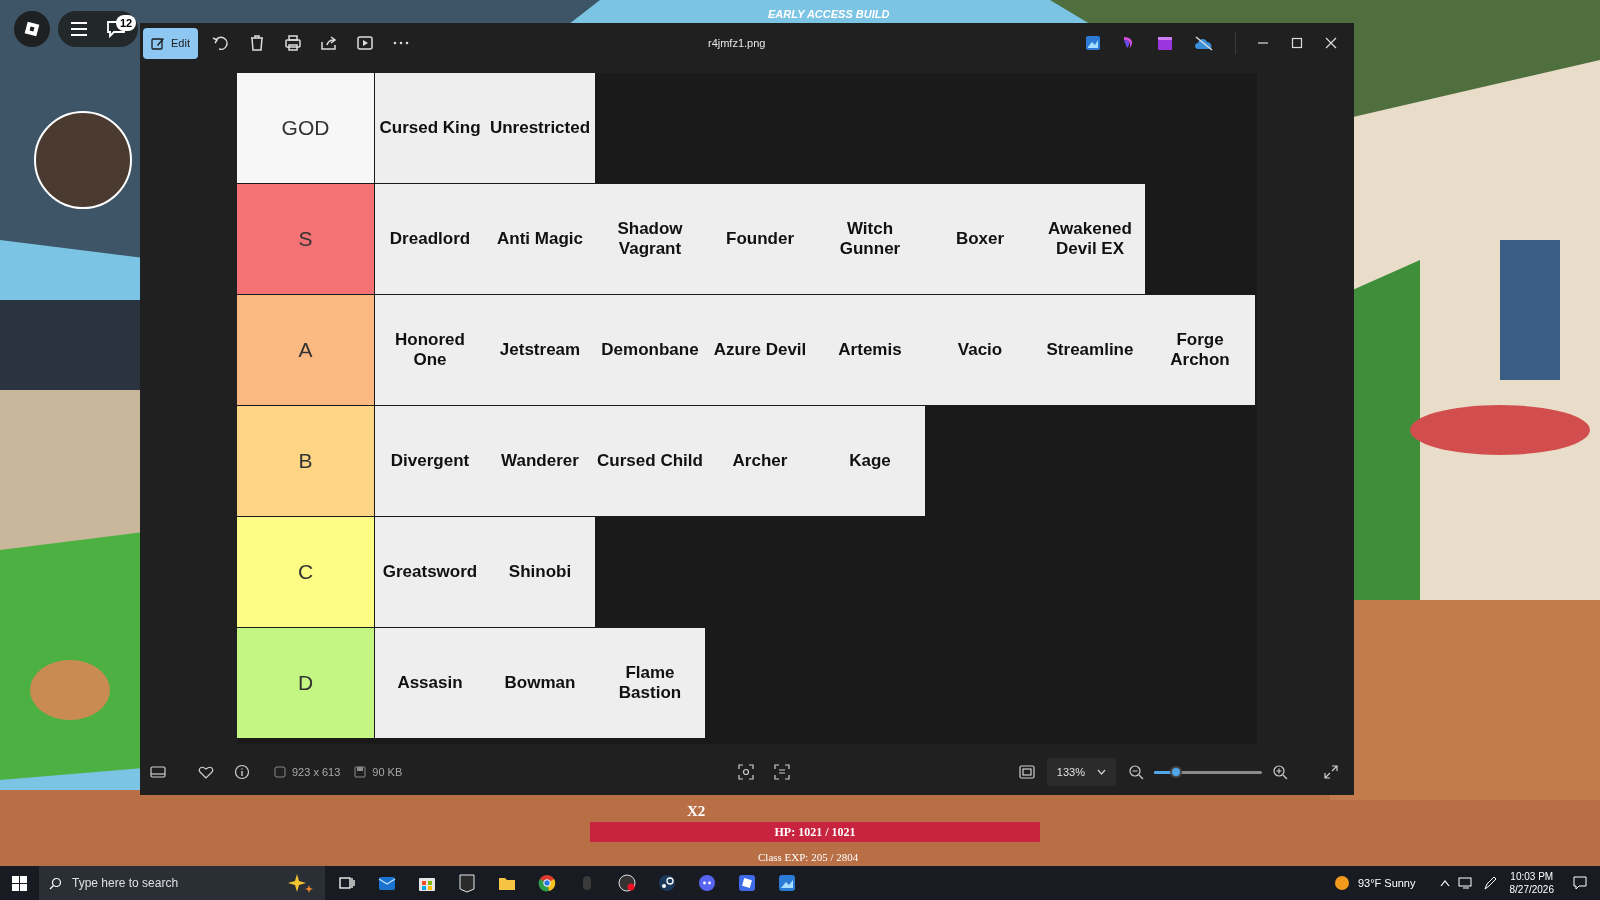 Image resolution: width=1600 pixels, height=900 pixels. I want to click on sun-icon, so click(1341, 883).